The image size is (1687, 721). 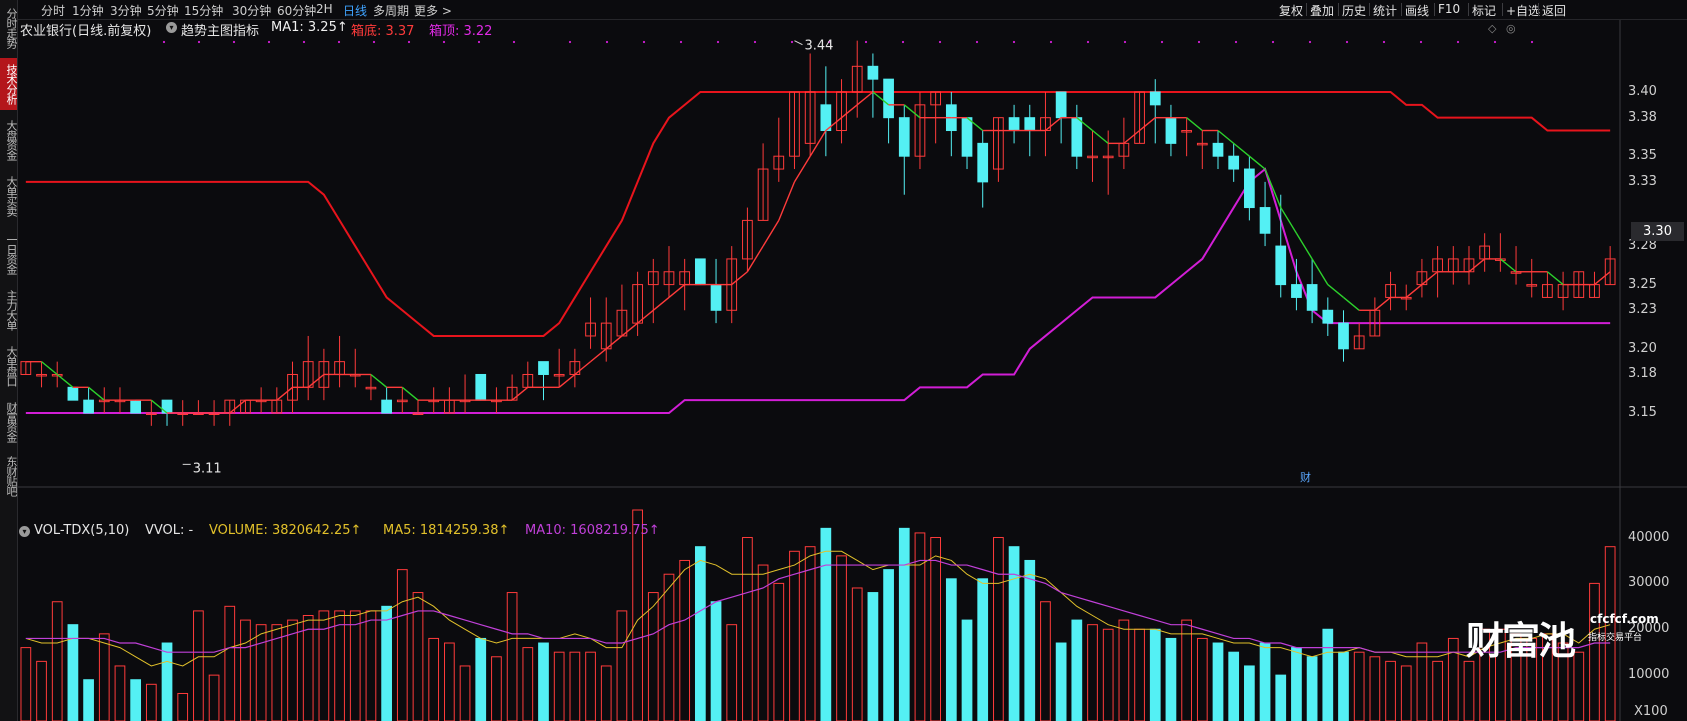 I want to click on vol-ma10-value: MA10: 1608219.75↑, so click(x=592, y=530).